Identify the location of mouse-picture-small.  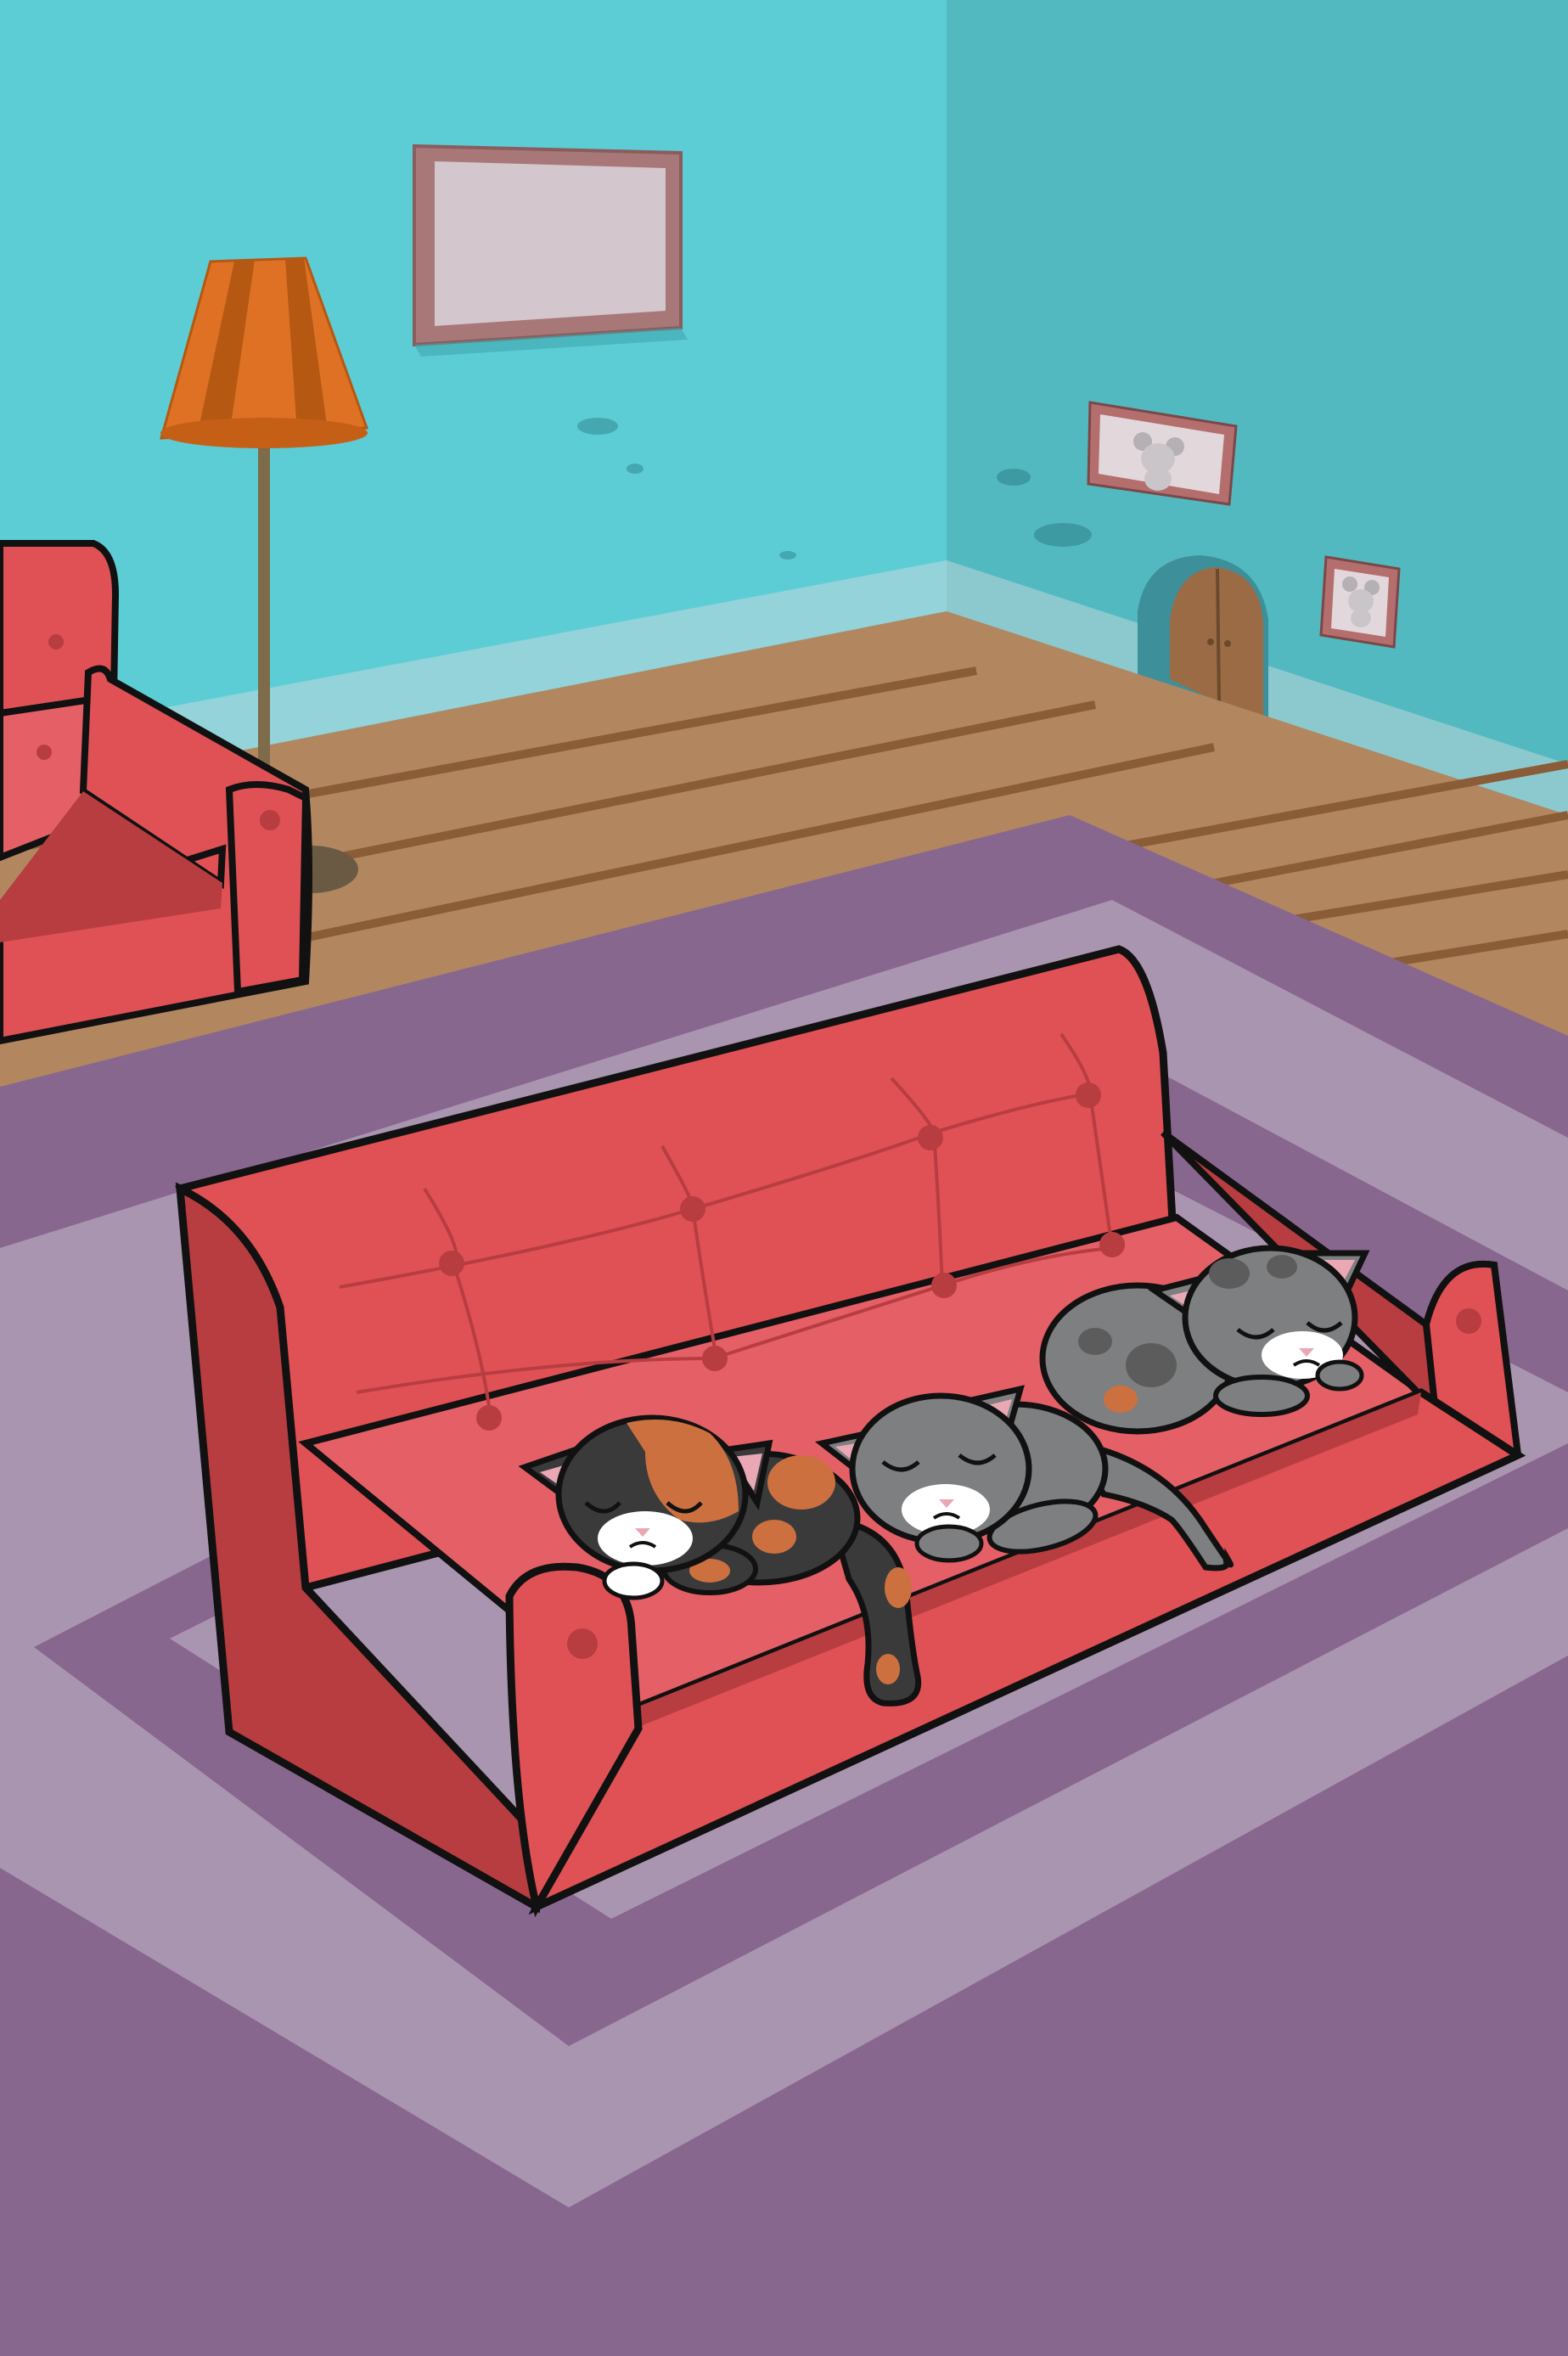
(1360, 602).